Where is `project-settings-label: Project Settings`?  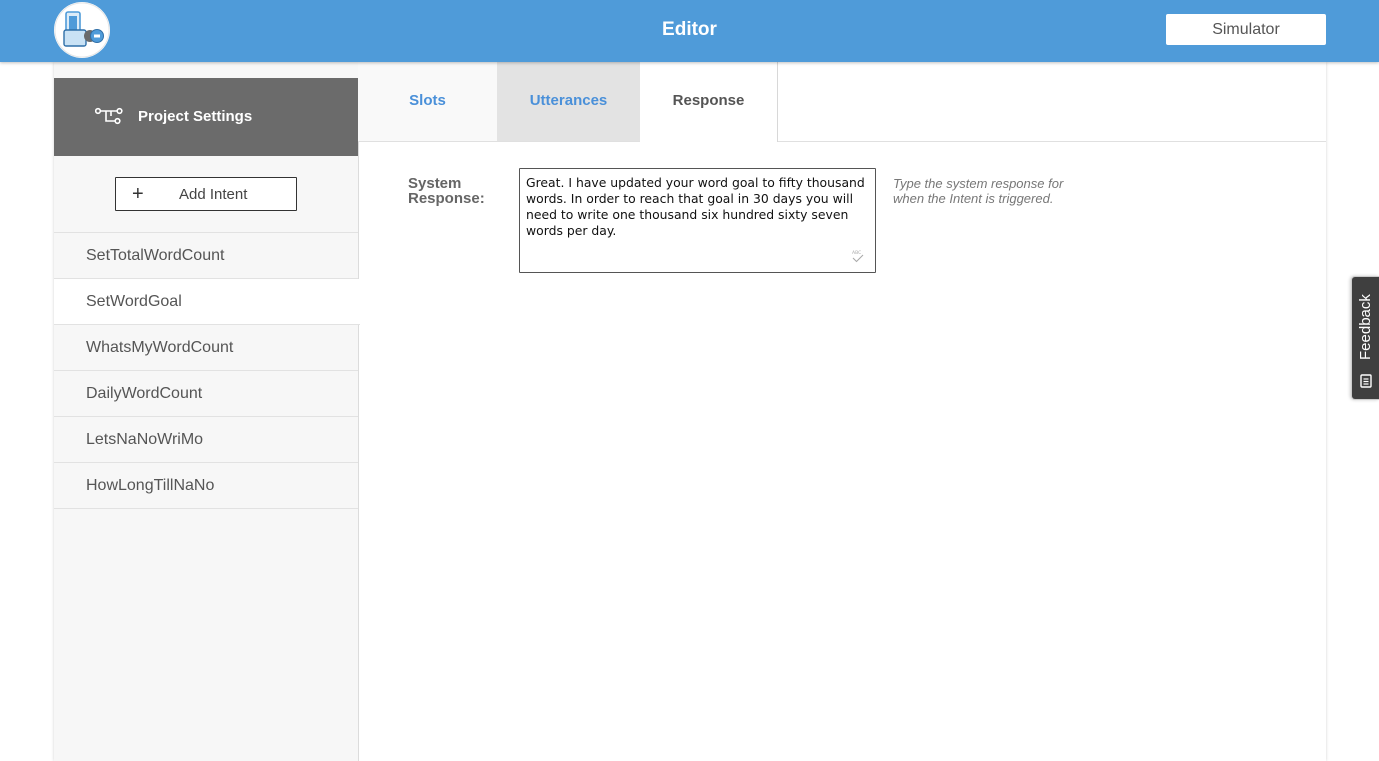 project-settings-label: Project Settings is located at coordinates (195, 116).